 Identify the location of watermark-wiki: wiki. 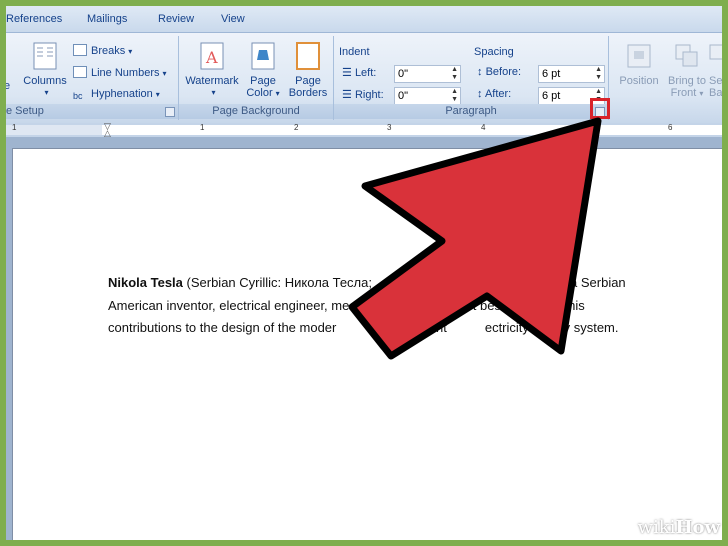
(656, 527).